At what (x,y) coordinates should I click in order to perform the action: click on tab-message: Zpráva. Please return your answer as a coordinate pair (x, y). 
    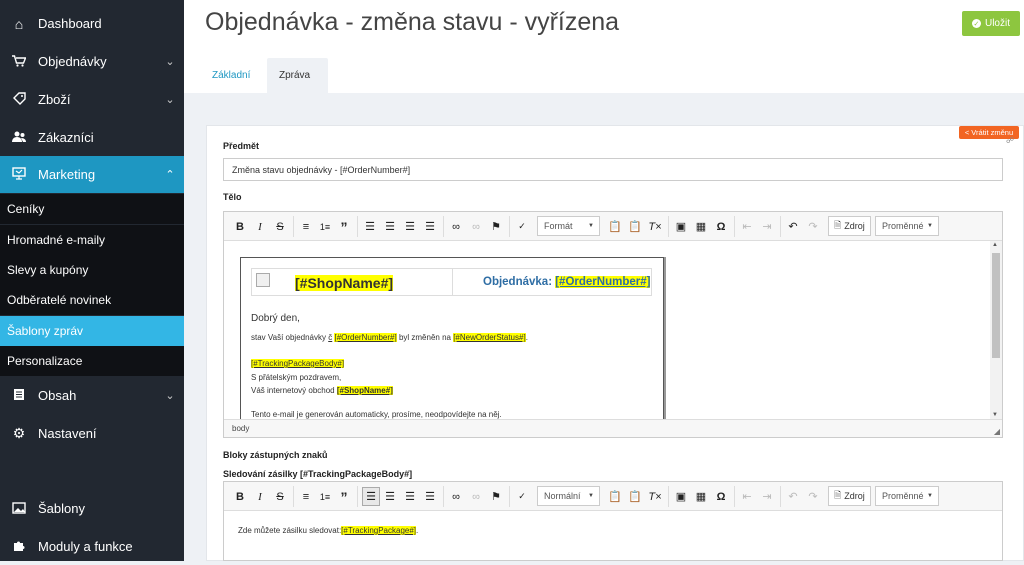
    Looking at the image, I should click on (297, 75).